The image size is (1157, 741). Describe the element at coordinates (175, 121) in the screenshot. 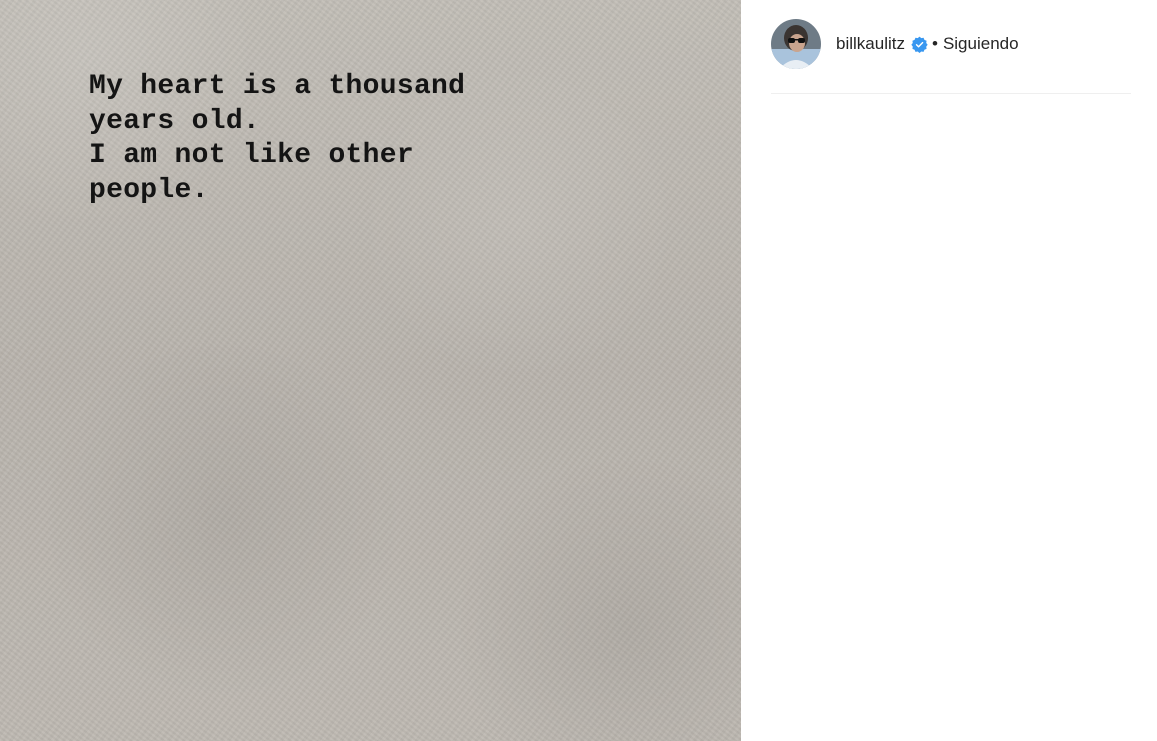

I see `quote-line: years old.` at that location.